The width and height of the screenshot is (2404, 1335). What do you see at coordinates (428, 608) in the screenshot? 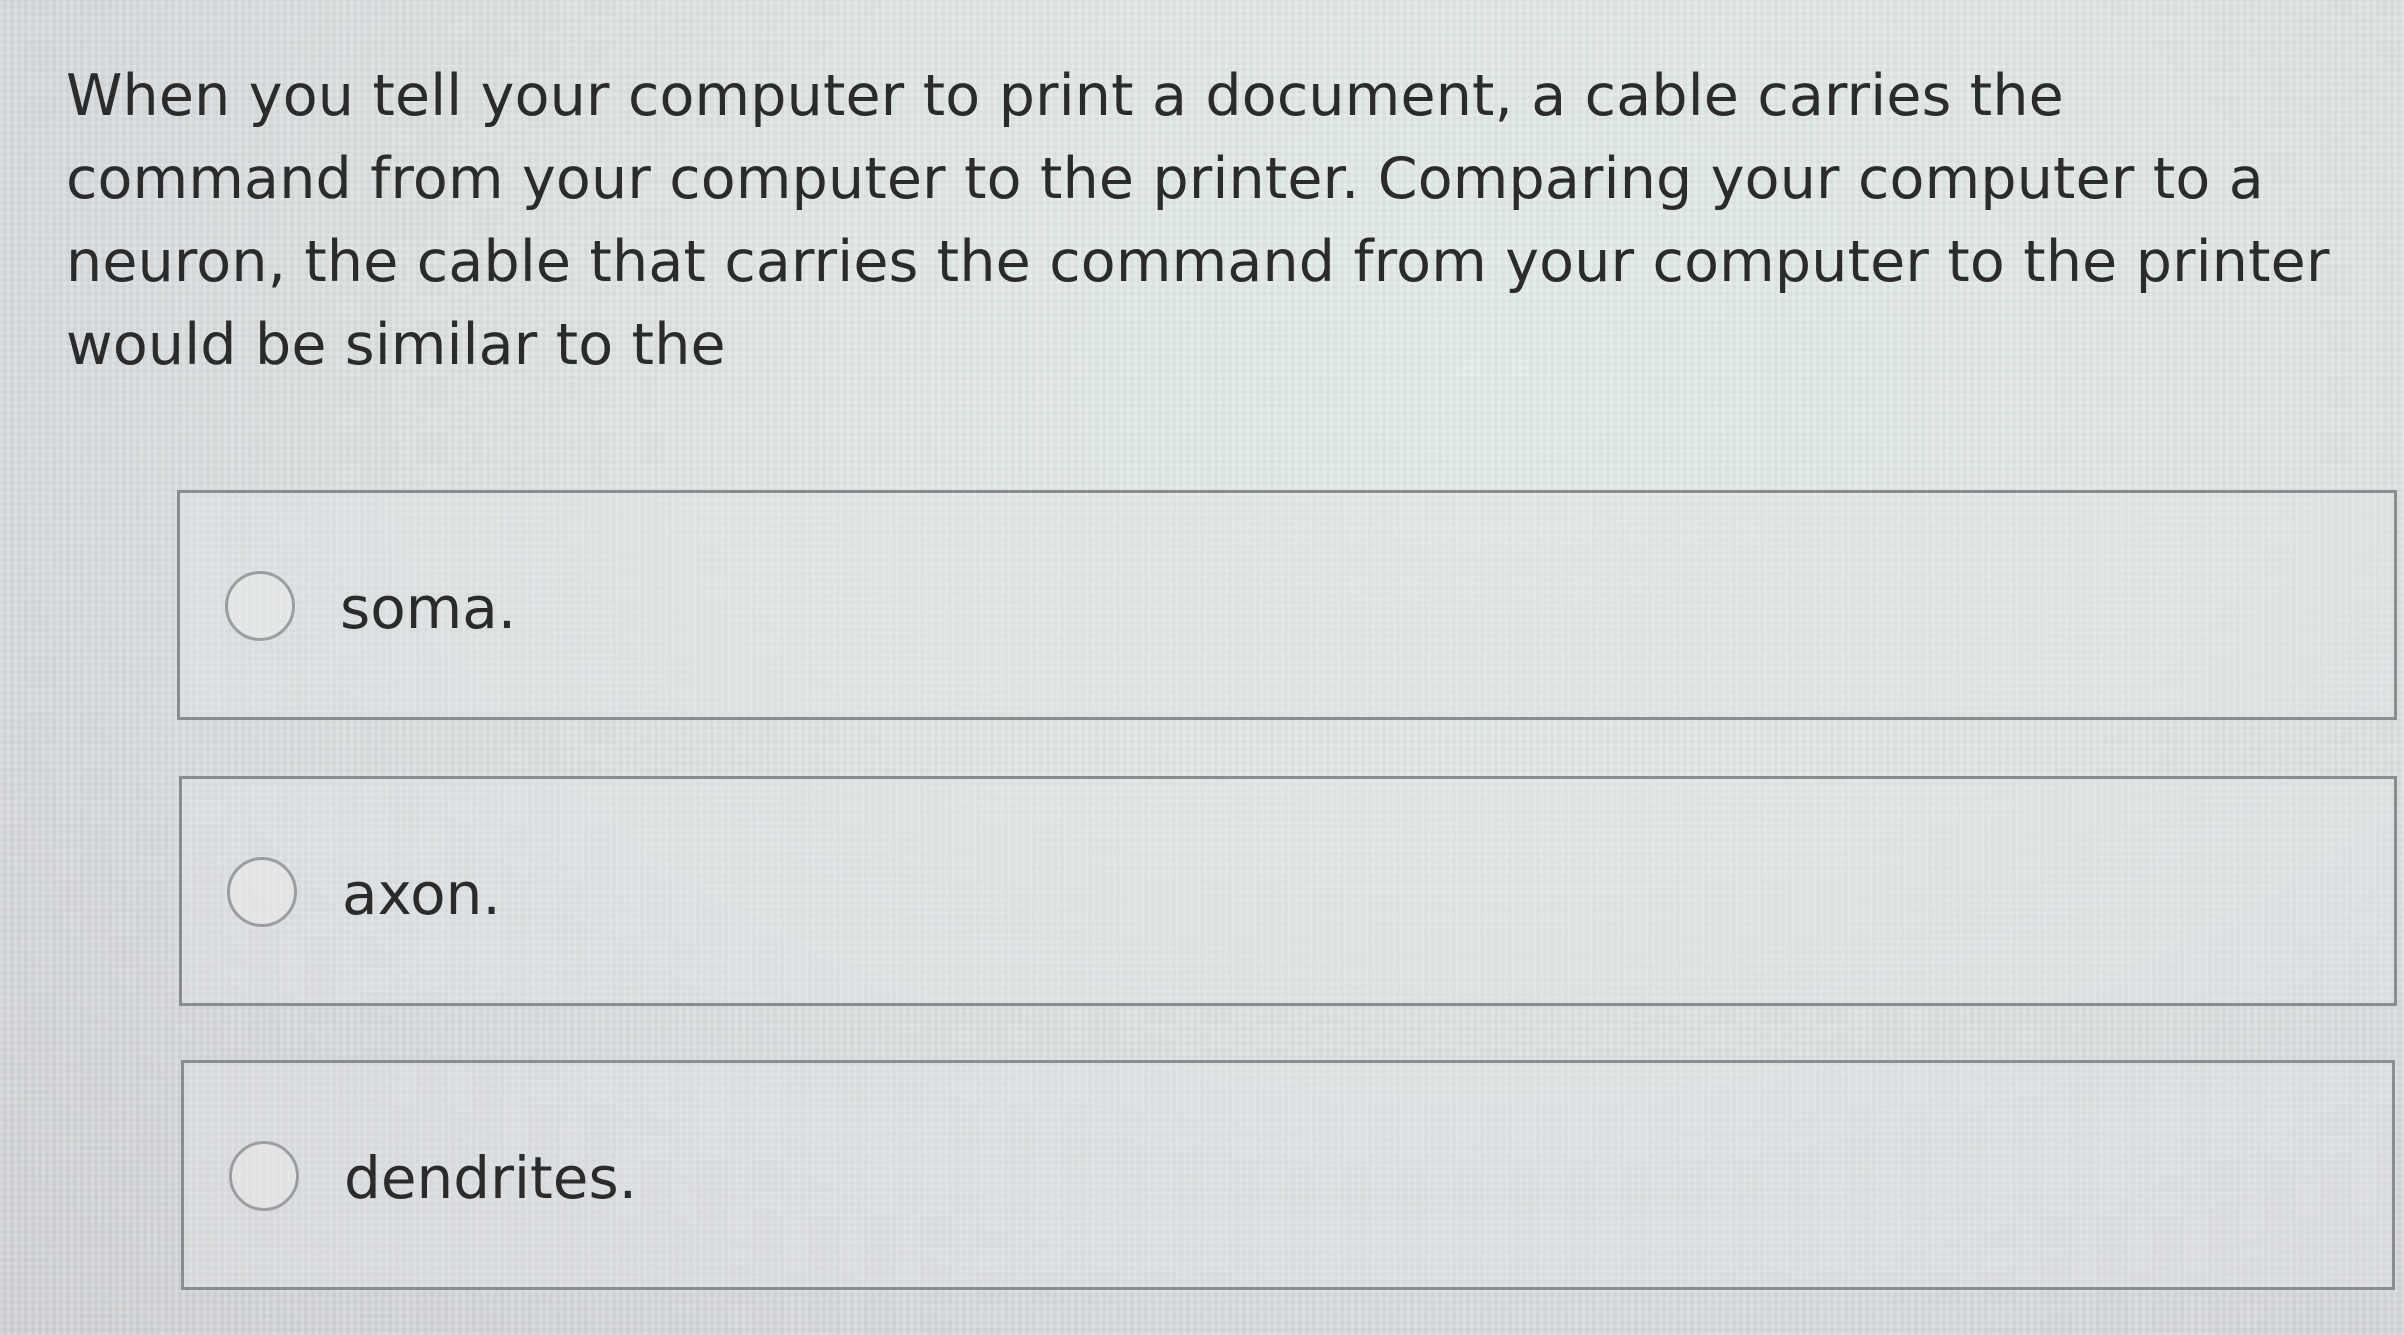
I see `answer-label-soma: soma.` at bounding box center [428, 608].